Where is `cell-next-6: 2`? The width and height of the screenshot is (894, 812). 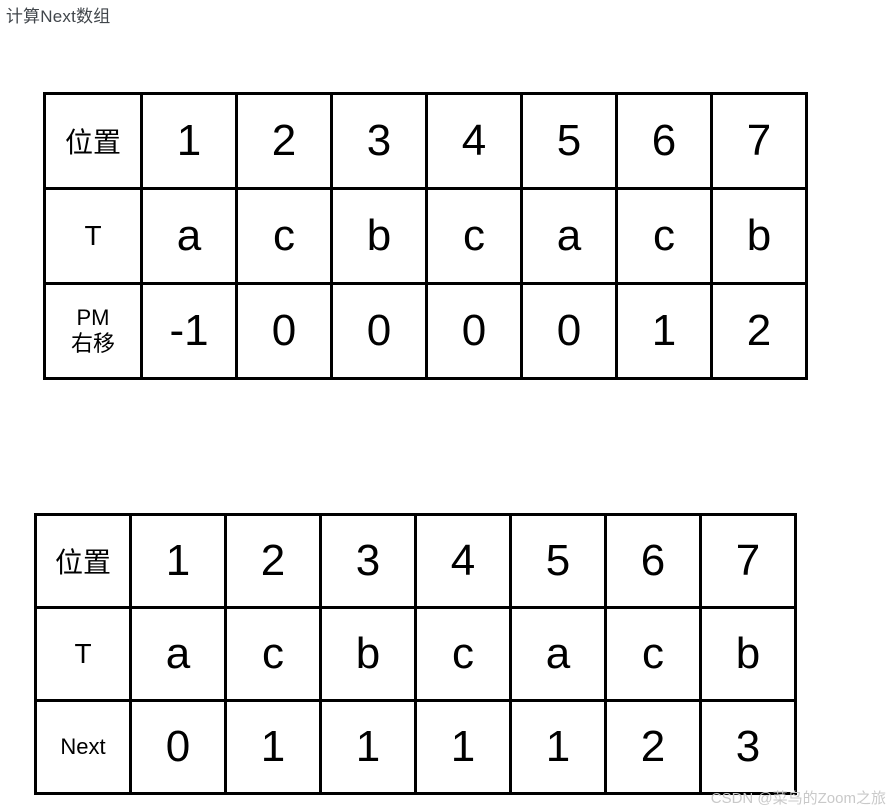 cell-next-6: 2 is located at coordinates (653, 747).